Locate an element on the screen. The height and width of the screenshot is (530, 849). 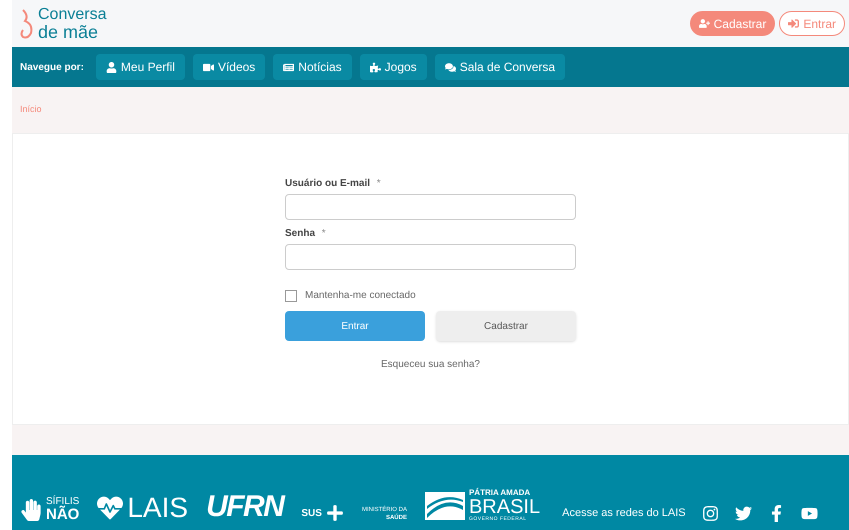
field-label: Usuário ou E-mail * is located at coordinates (333, 184).